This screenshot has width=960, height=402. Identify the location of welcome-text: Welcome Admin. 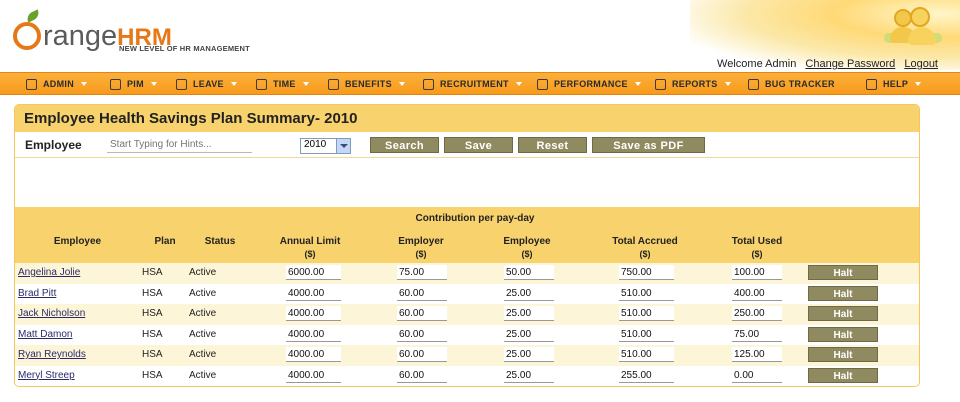
(757, 64).